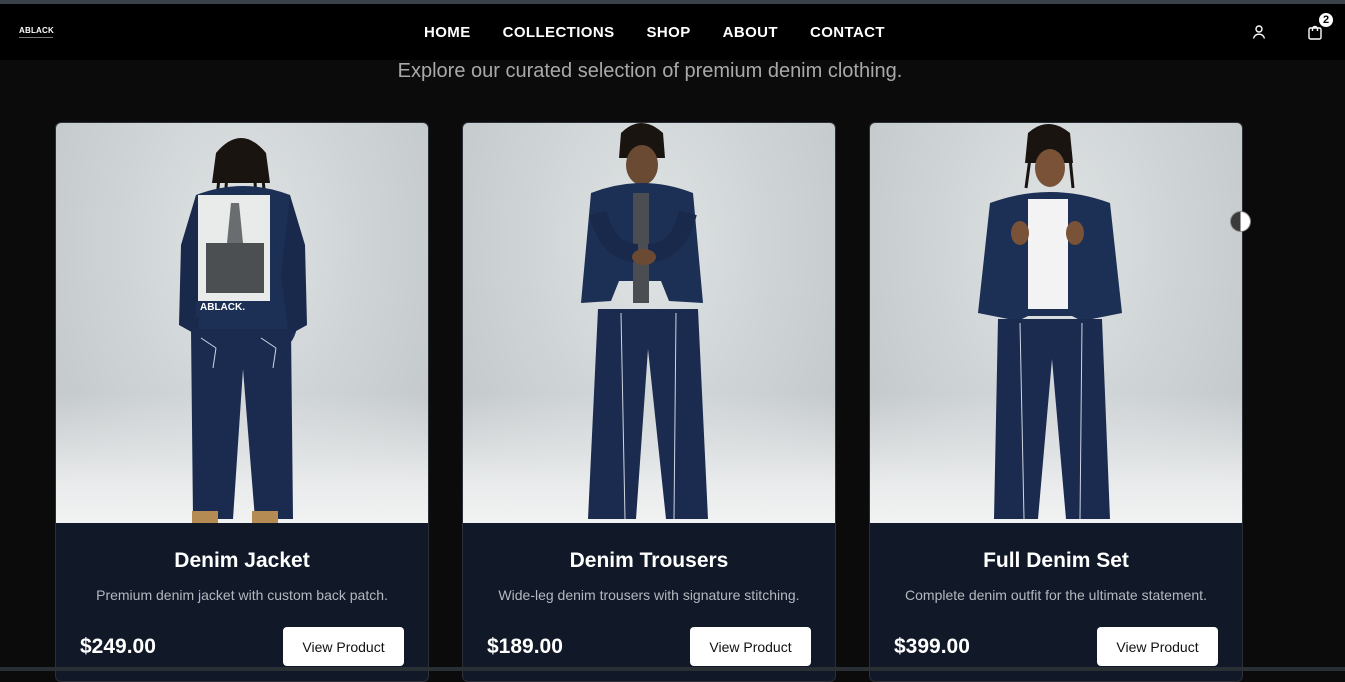 The height and width of the screenshot is (682, 1345). I want to click on product-title: Denim Jacket, so click(242, 560).